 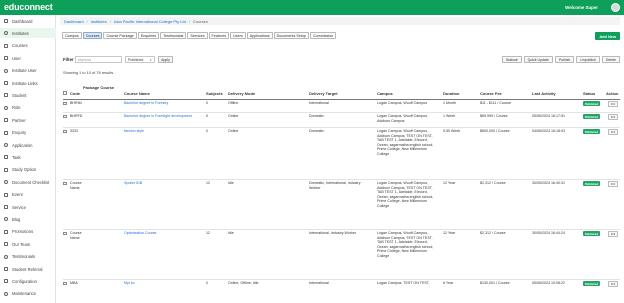 What do you see at coordinates (148, 35) in the screenshot?
I see `tab-enquiries: Enquiries` at bounding box center [148, 35].